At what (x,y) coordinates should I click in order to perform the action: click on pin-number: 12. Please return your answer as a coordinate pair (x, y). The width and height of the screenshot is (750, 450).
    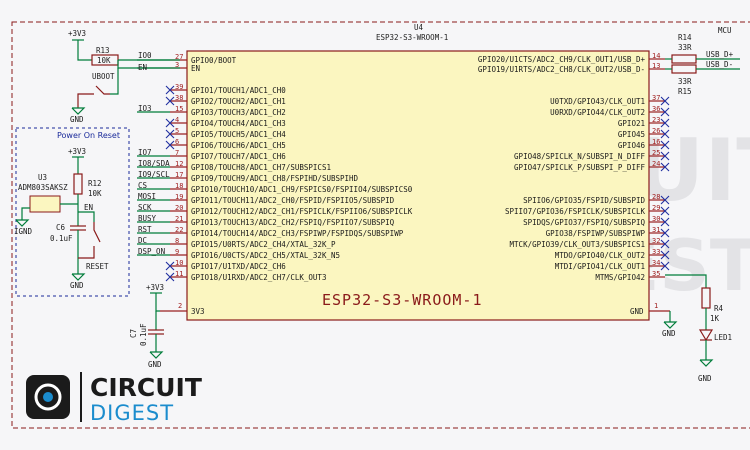
    Looking at the image, I should click on (179, 164).